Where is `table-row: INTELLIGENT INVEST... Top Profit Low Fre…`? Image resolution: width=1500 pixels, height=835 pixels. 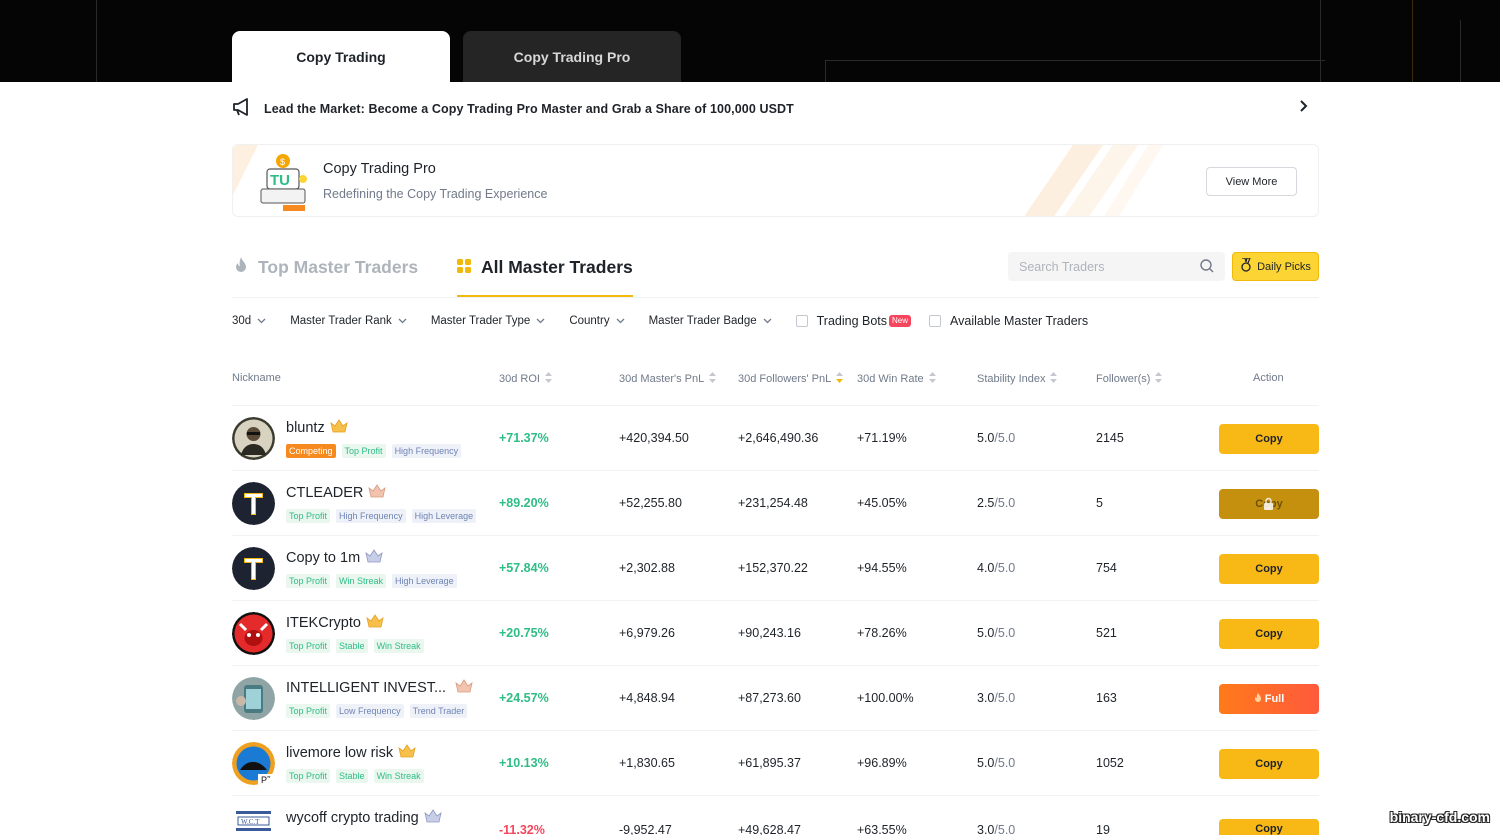 table-row: INTELLIGENT INVEST... Top Profit Low Fre… is located at coordinates (775, 698).